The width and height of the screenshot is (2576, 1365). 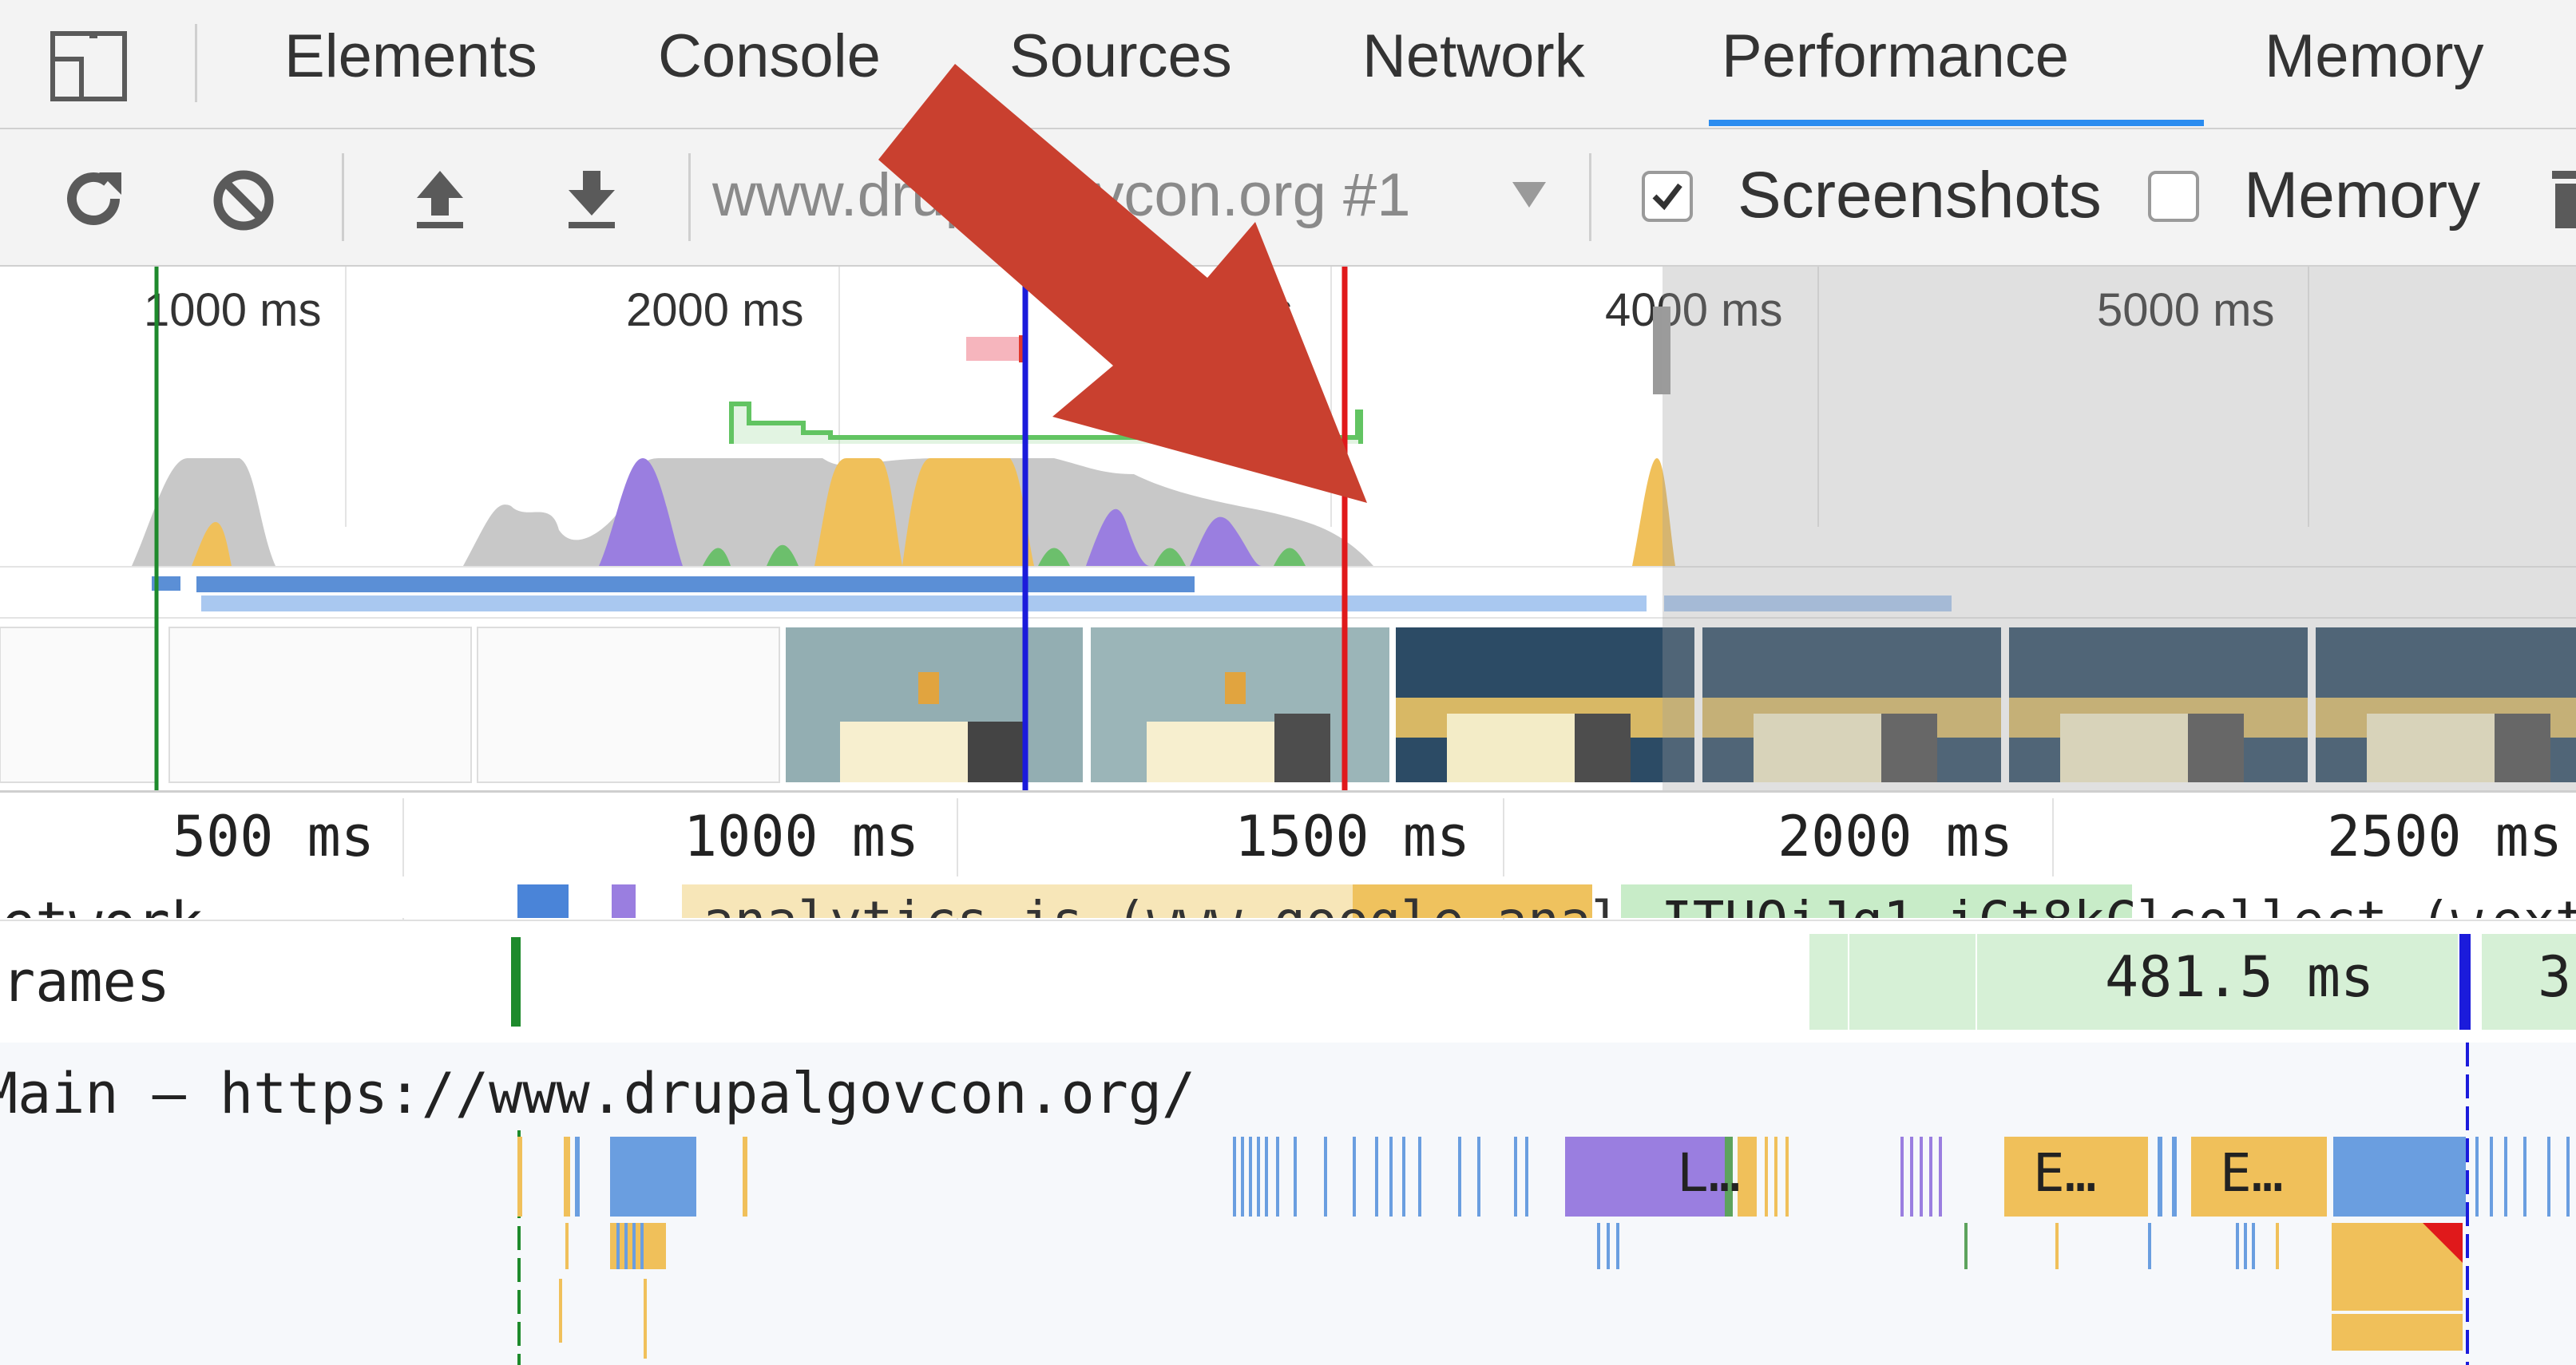 What do you see at coordinates (243, 200) in the screenshot?
I see `clear-icon` at bounding box center [243, 200].